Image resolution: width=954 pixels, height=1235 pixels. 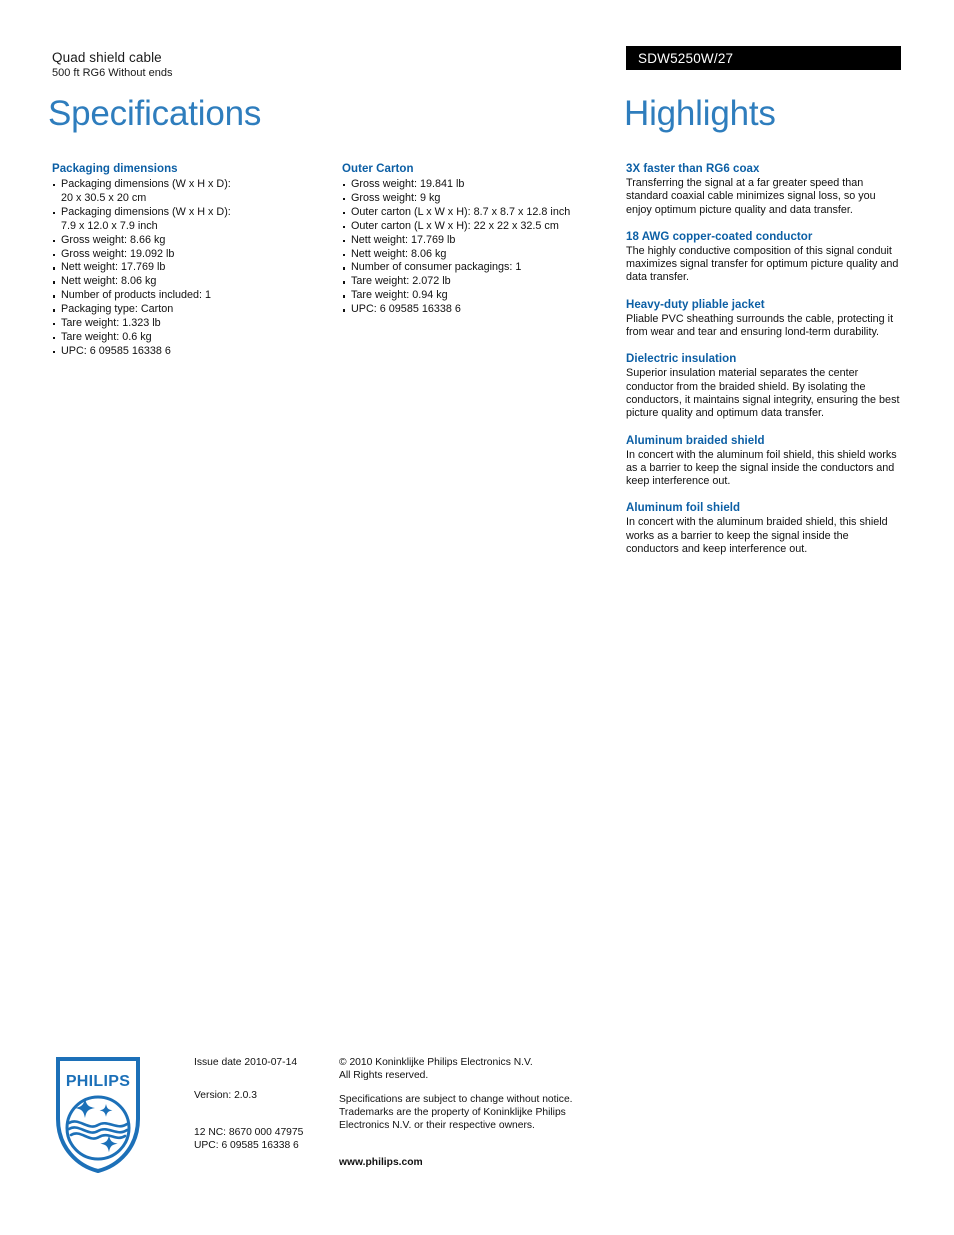 What do you see at coordinates (106, 336) in the screenshot?
I see `spec-item-text: Tare weight: 0.6 kg` at bounding box center [106, 336].